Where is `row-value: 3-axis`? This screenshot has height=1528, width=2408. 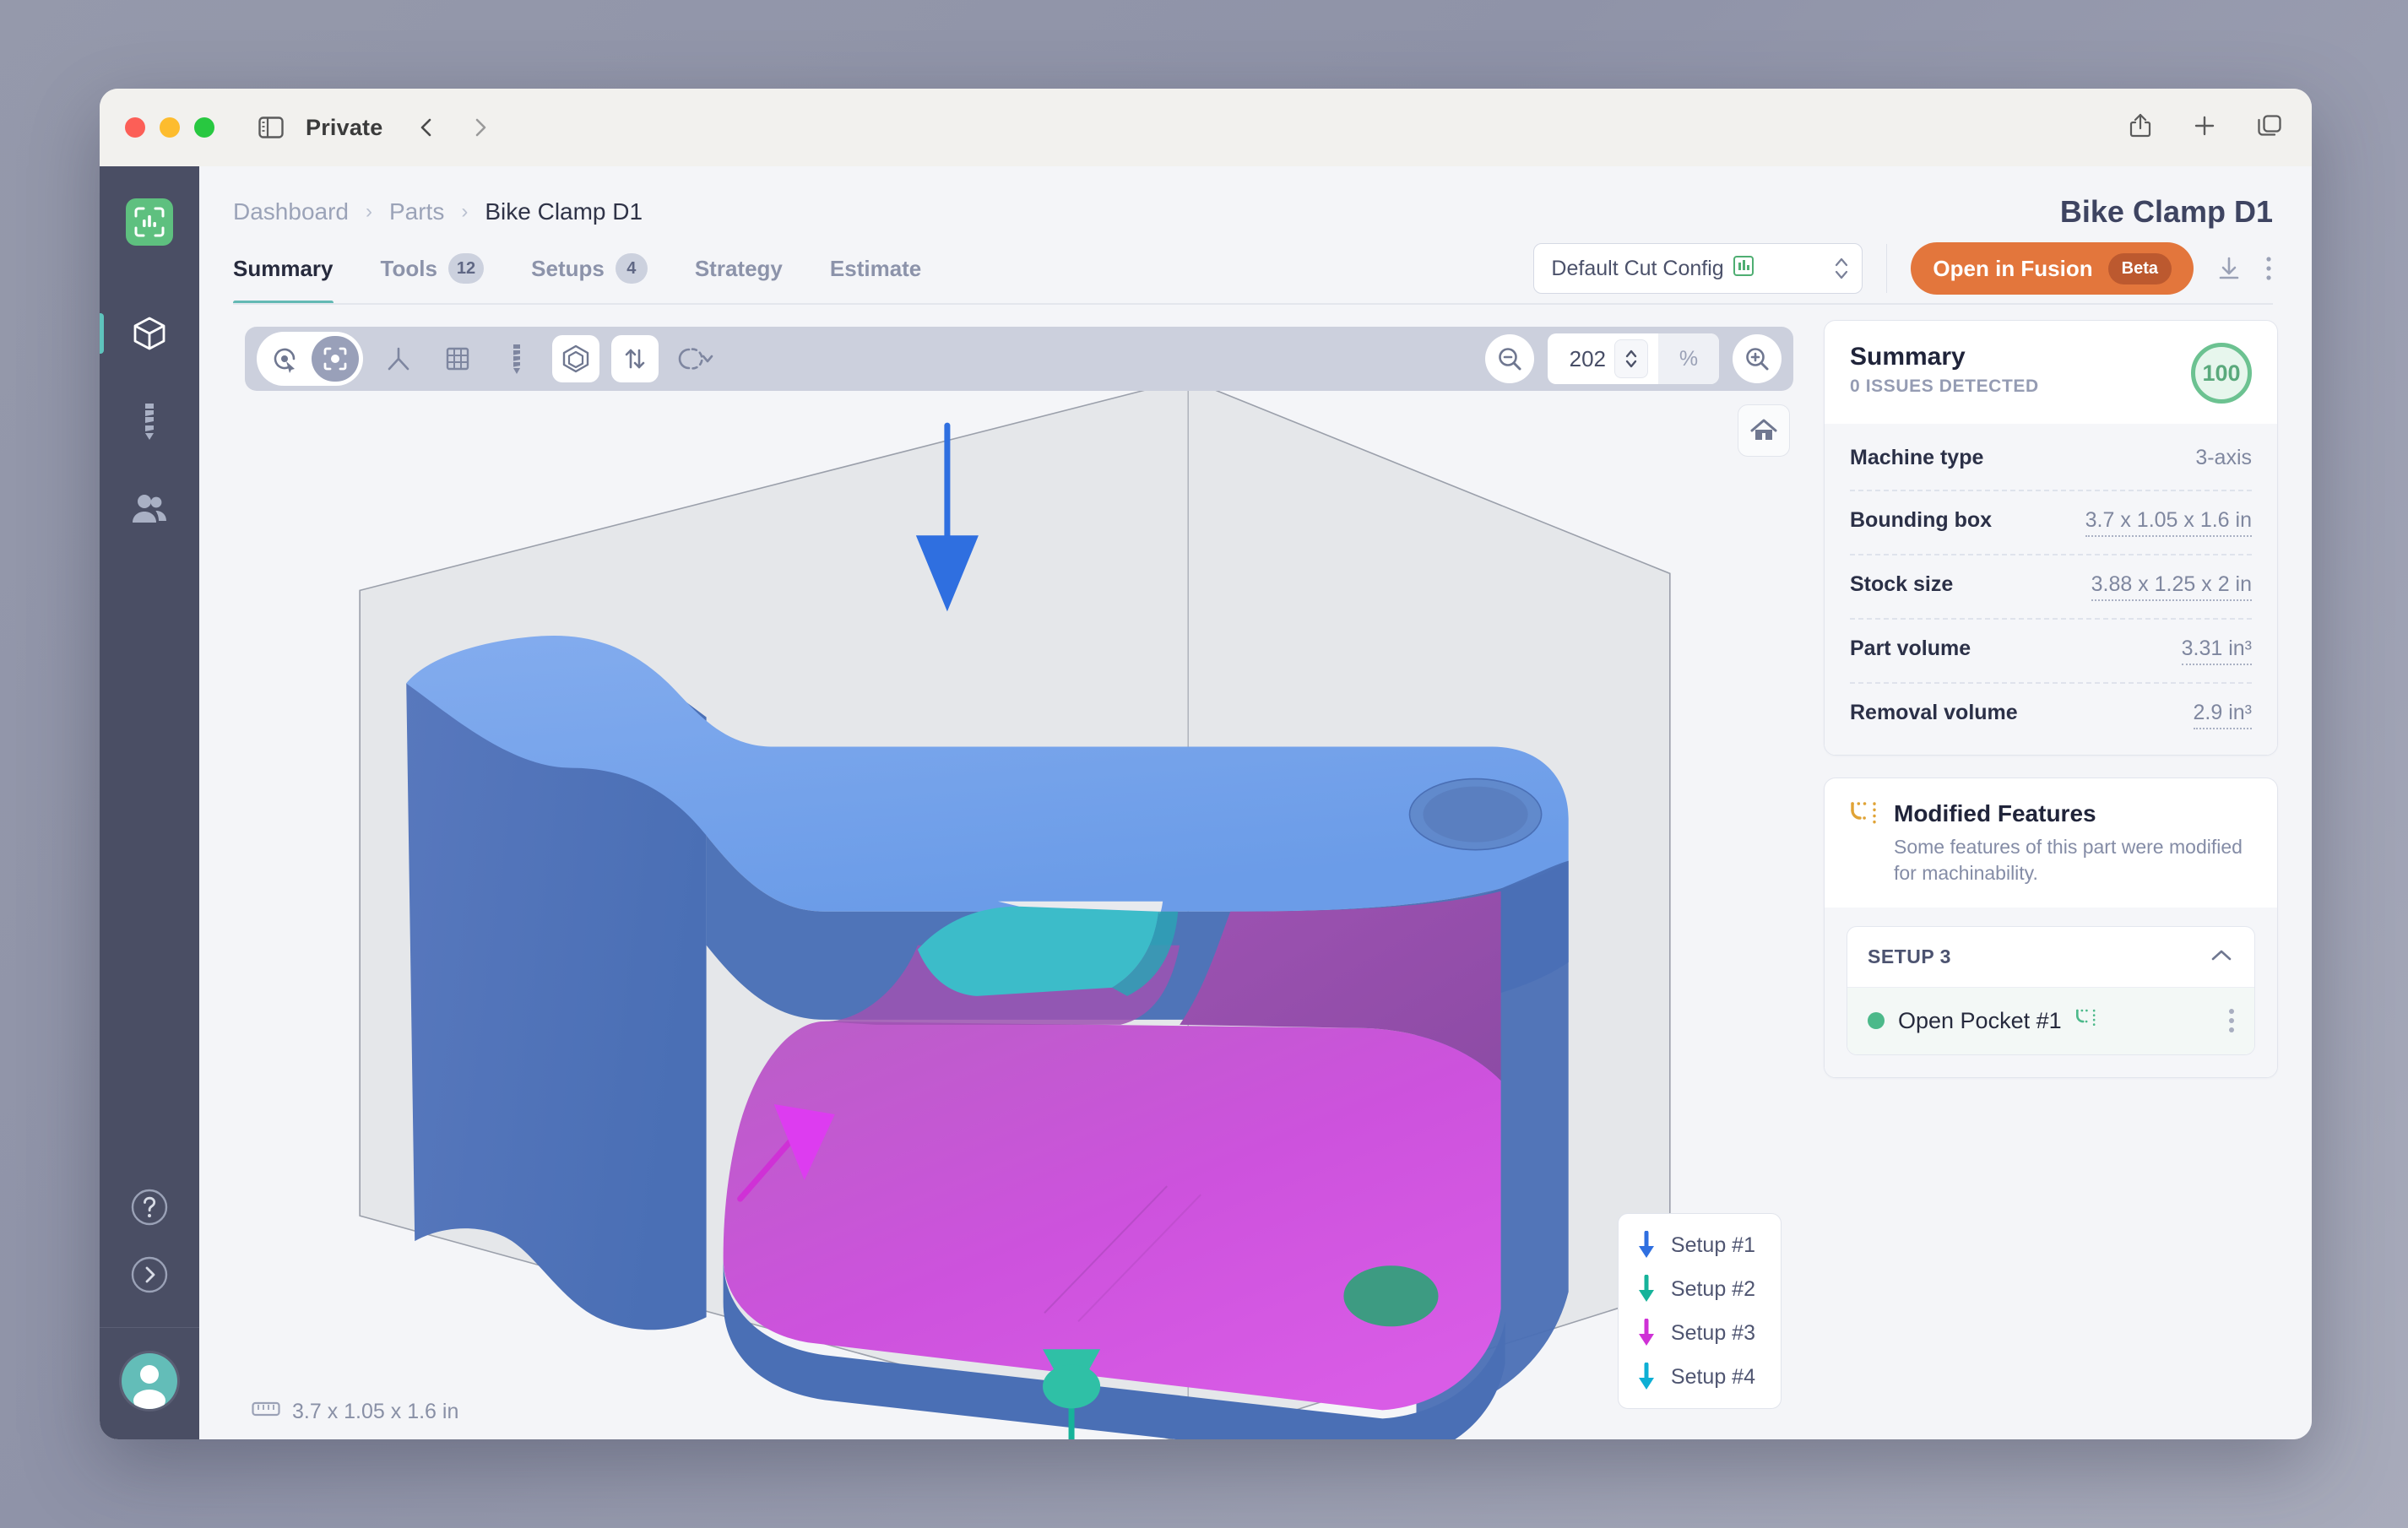
row-value: 3-axis is located at coordinates (2224, 458).